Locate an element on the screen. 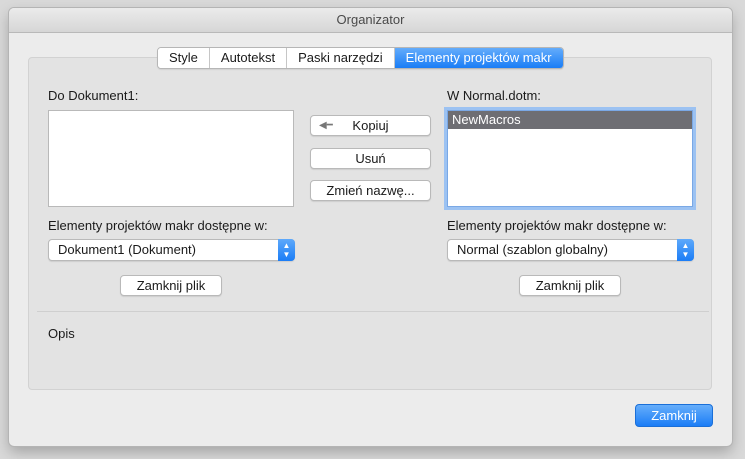 The image size is (745, 459). tab-style: Style is located at coordinates (184, 58).